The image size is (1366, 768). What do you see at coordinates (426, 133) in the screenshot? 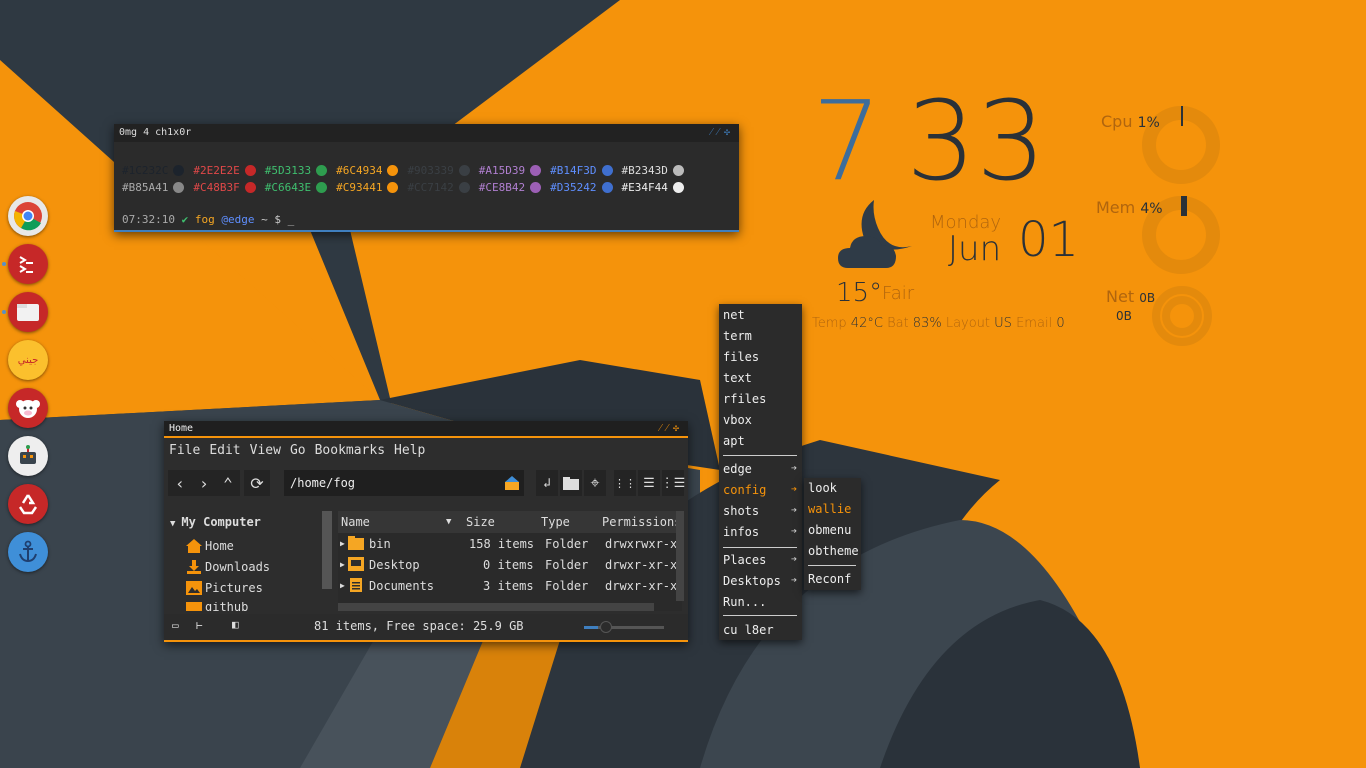
I see `terminal-titlebar: 0mg 4 ch1x0r ⁄⁄✣` at bounding box center [426, 133].